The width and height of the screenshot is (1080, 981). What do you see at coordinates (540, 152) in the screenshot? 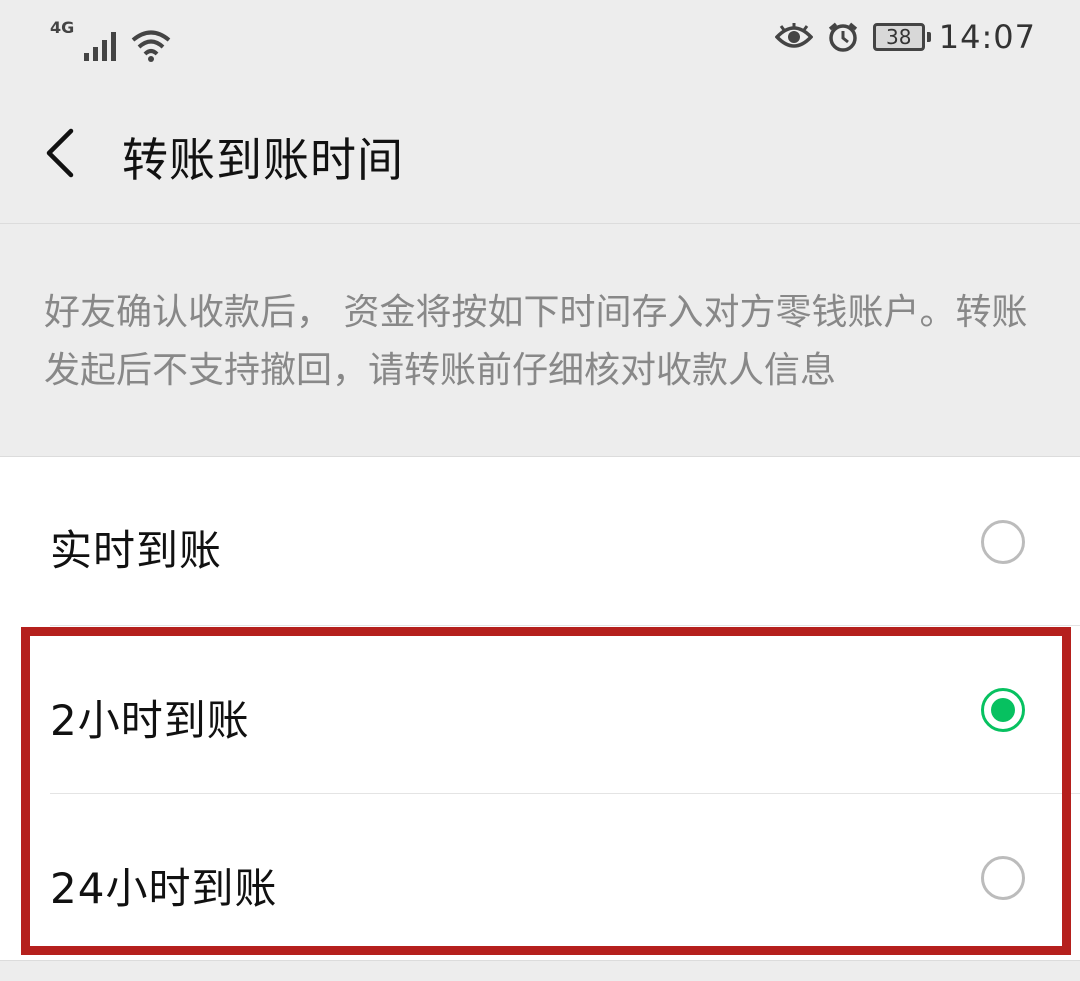
I see `nav-bar: 转账到账时间` at bounding box center [540, 152].